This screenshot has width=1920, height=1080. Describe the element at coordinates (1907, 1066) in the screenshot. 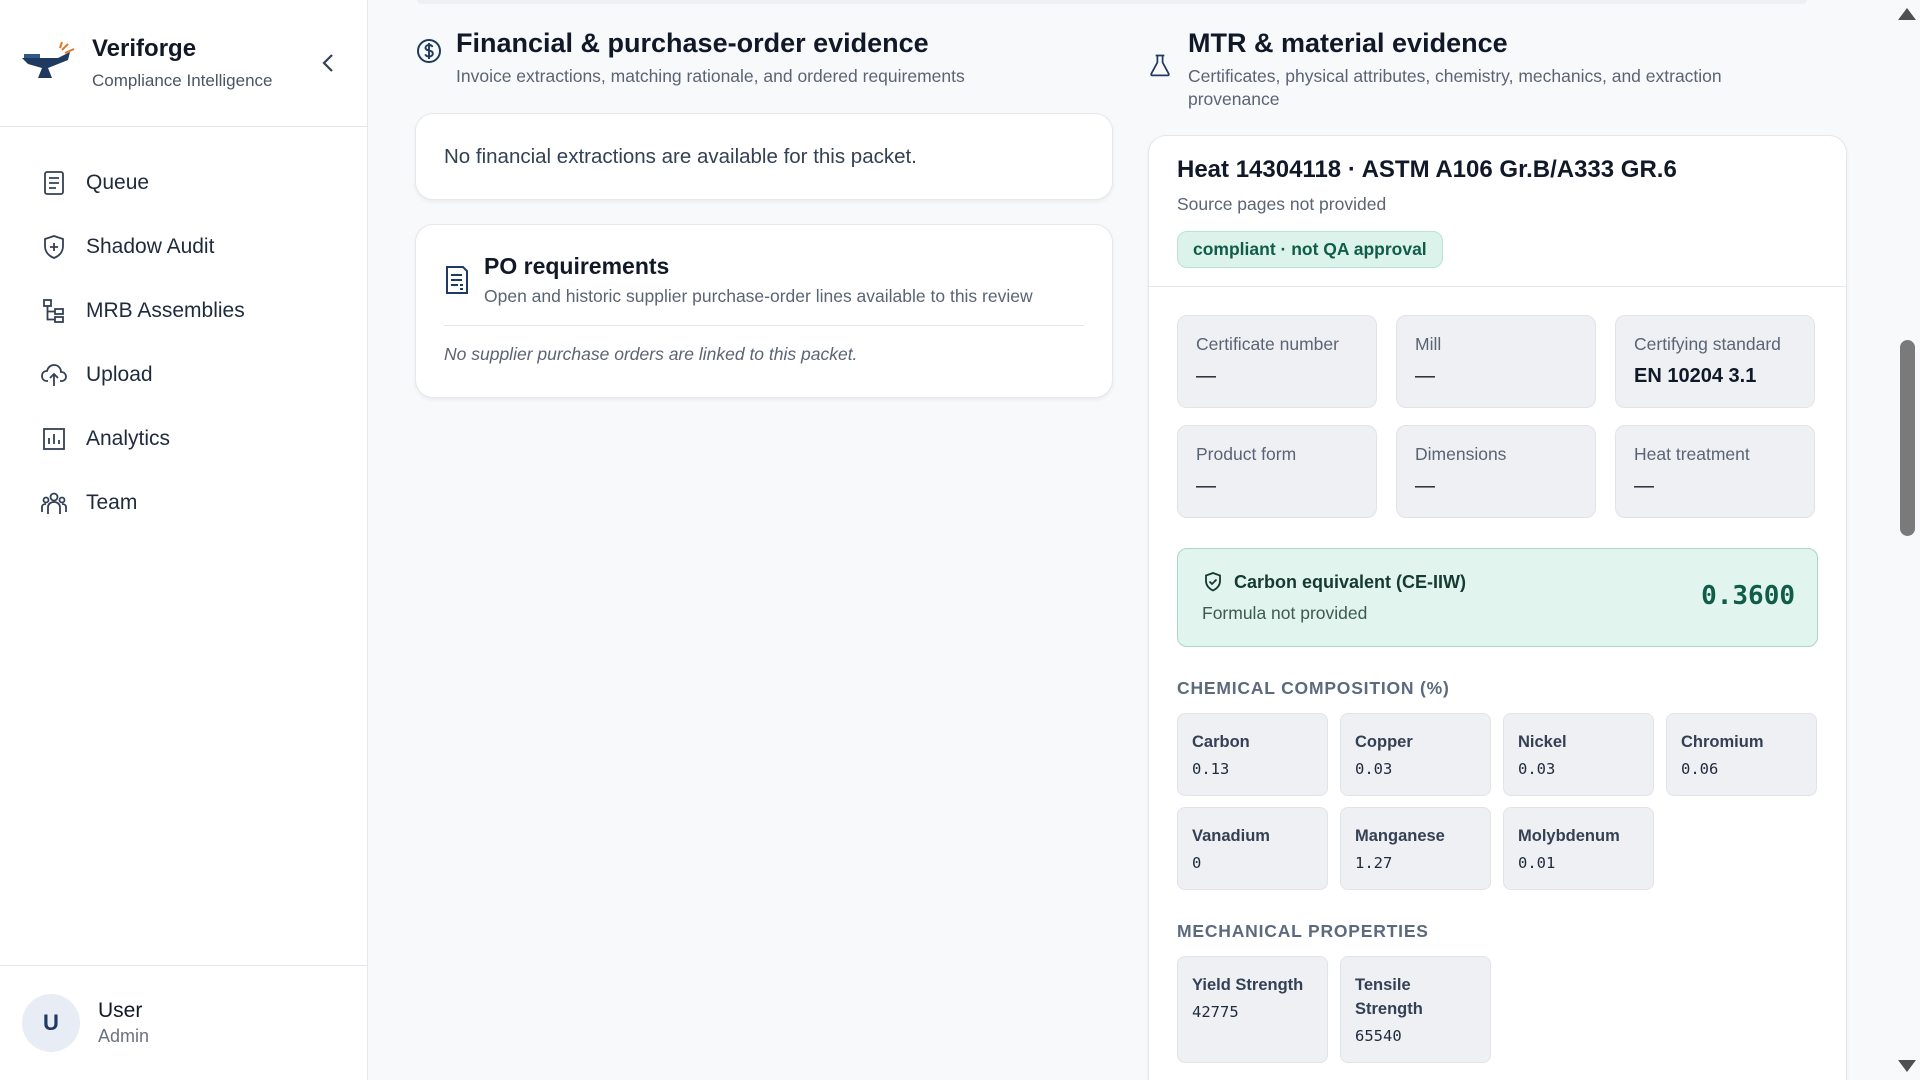

I see `scroll-down-arrow-icon` at that location.